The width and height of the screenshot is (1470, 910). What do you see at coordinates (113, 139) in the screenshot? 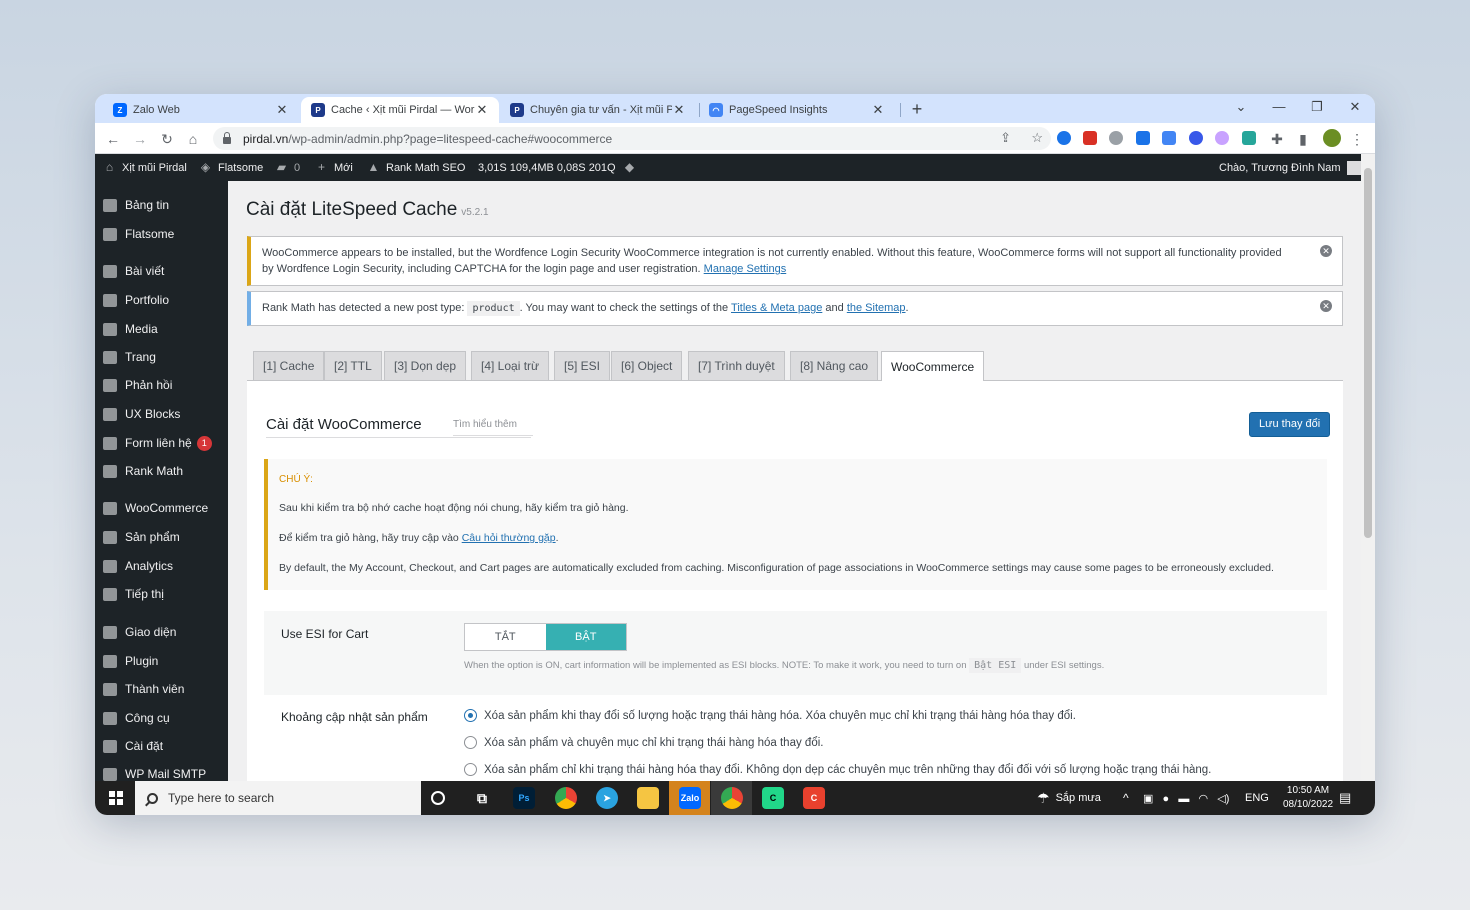
I see `back-icon: ←` at bounding box center [113, 139].